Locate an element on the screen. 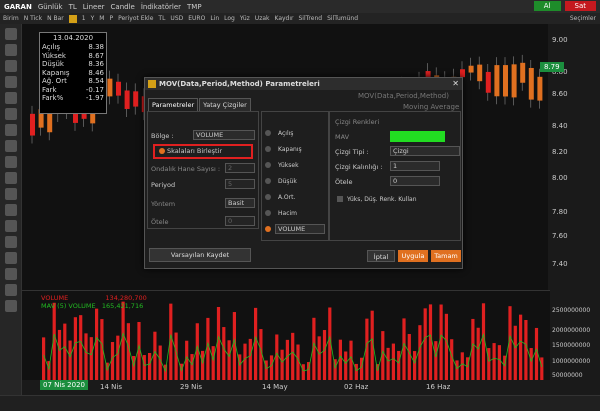 This screenshot has width=600, height=411. info-label: Fark% is located at coordinates (53, 98).